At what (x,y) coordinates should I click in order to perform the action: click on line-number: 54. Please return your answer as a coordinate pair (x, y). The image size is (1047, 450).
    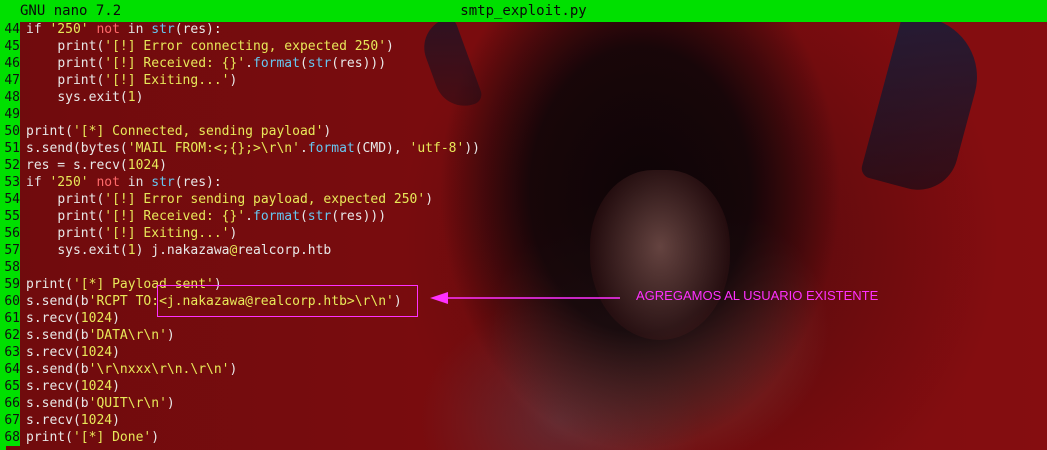
    Looking at the image, I should click on (10, 199).